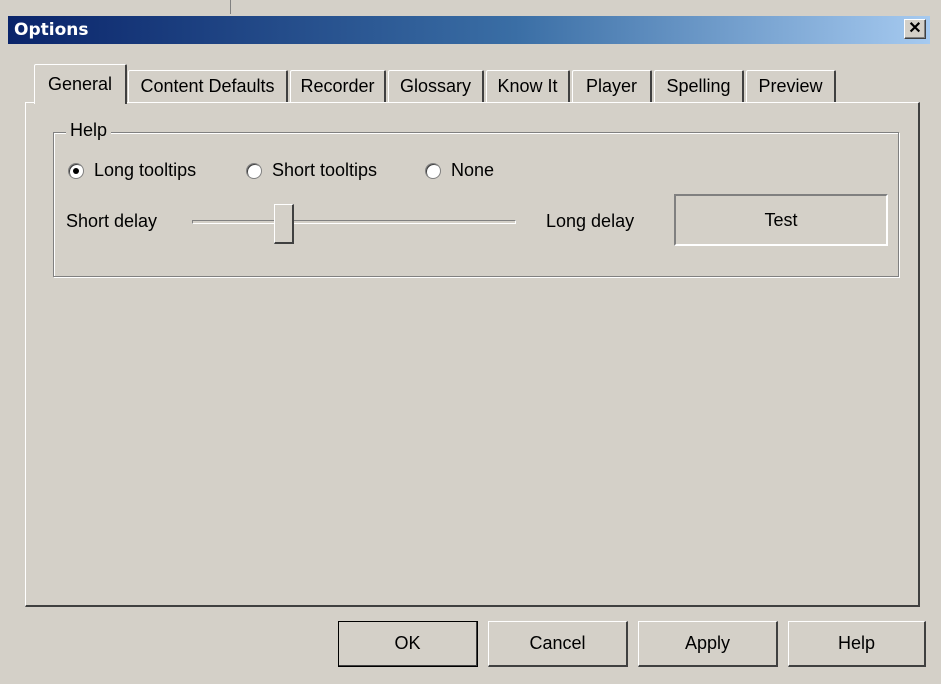  I want to click on apply-button: Apply, so click(708, 644).